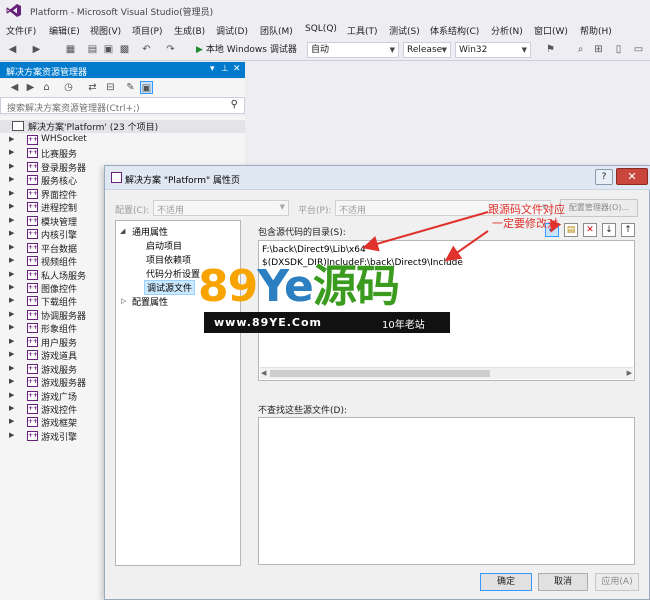  I want to click on pin-icon: ⊥, so click(225, 69).